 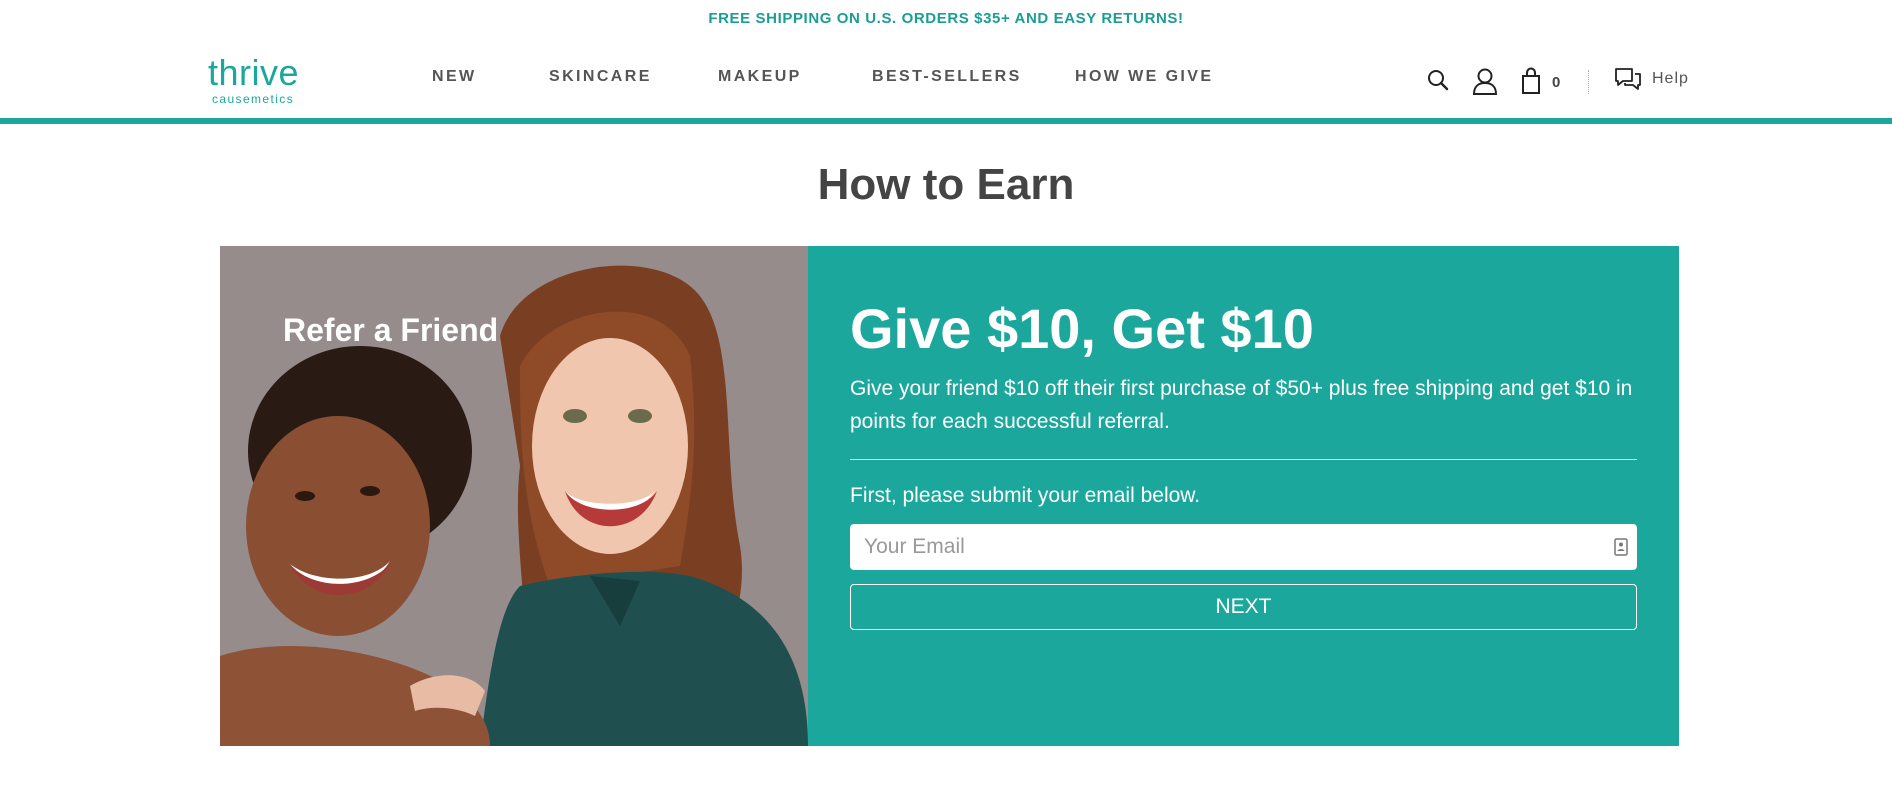 What do you see at coordinates (1243, 547) in the screenshot?
I see `email-field` at bounding box center [1243, 547].